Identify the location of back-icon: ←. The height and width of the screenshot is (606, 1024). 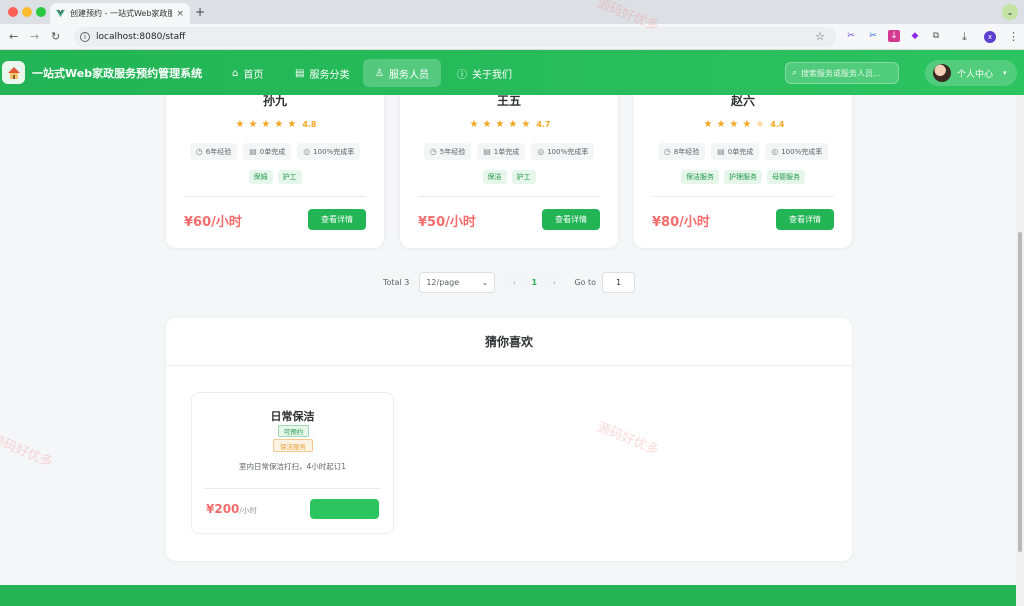
(13, 36).